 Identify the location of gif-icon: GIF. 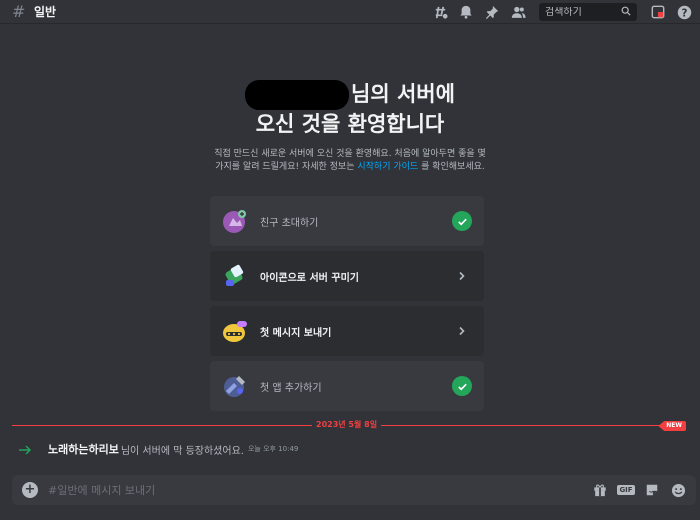
(626, 490).